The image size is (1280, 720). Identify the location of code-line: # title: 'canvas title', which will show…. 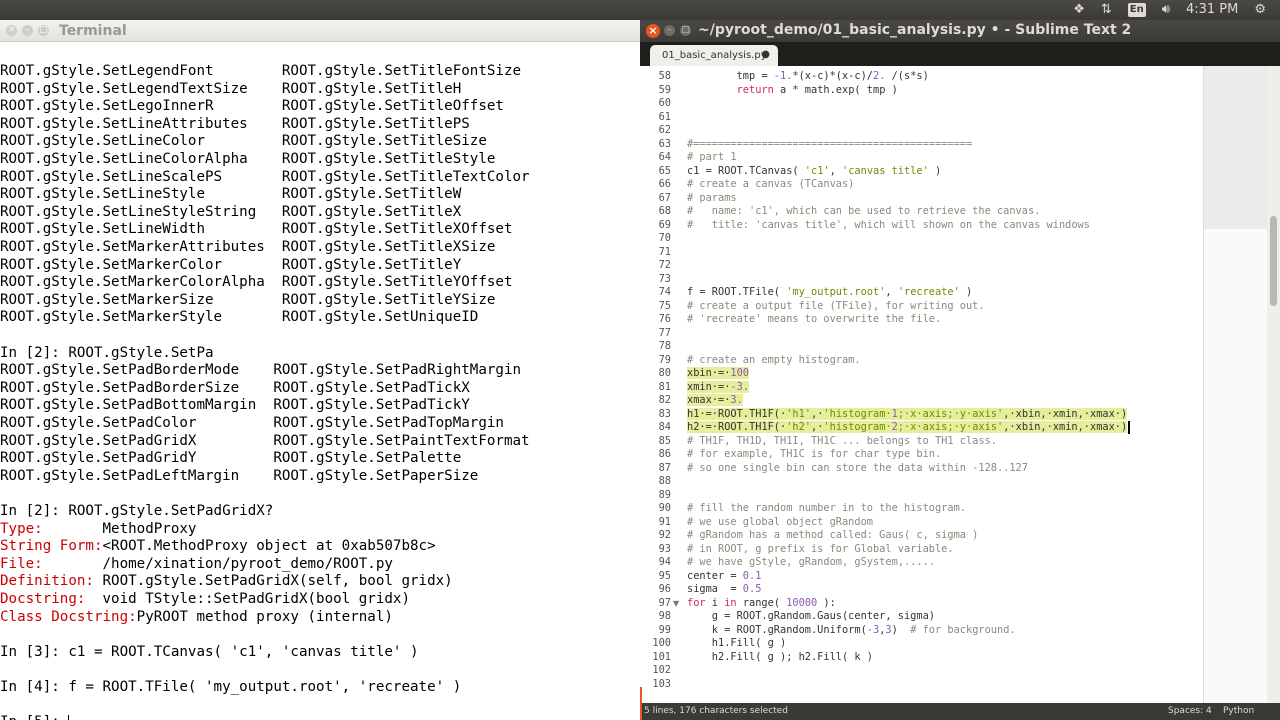
(888, 226).